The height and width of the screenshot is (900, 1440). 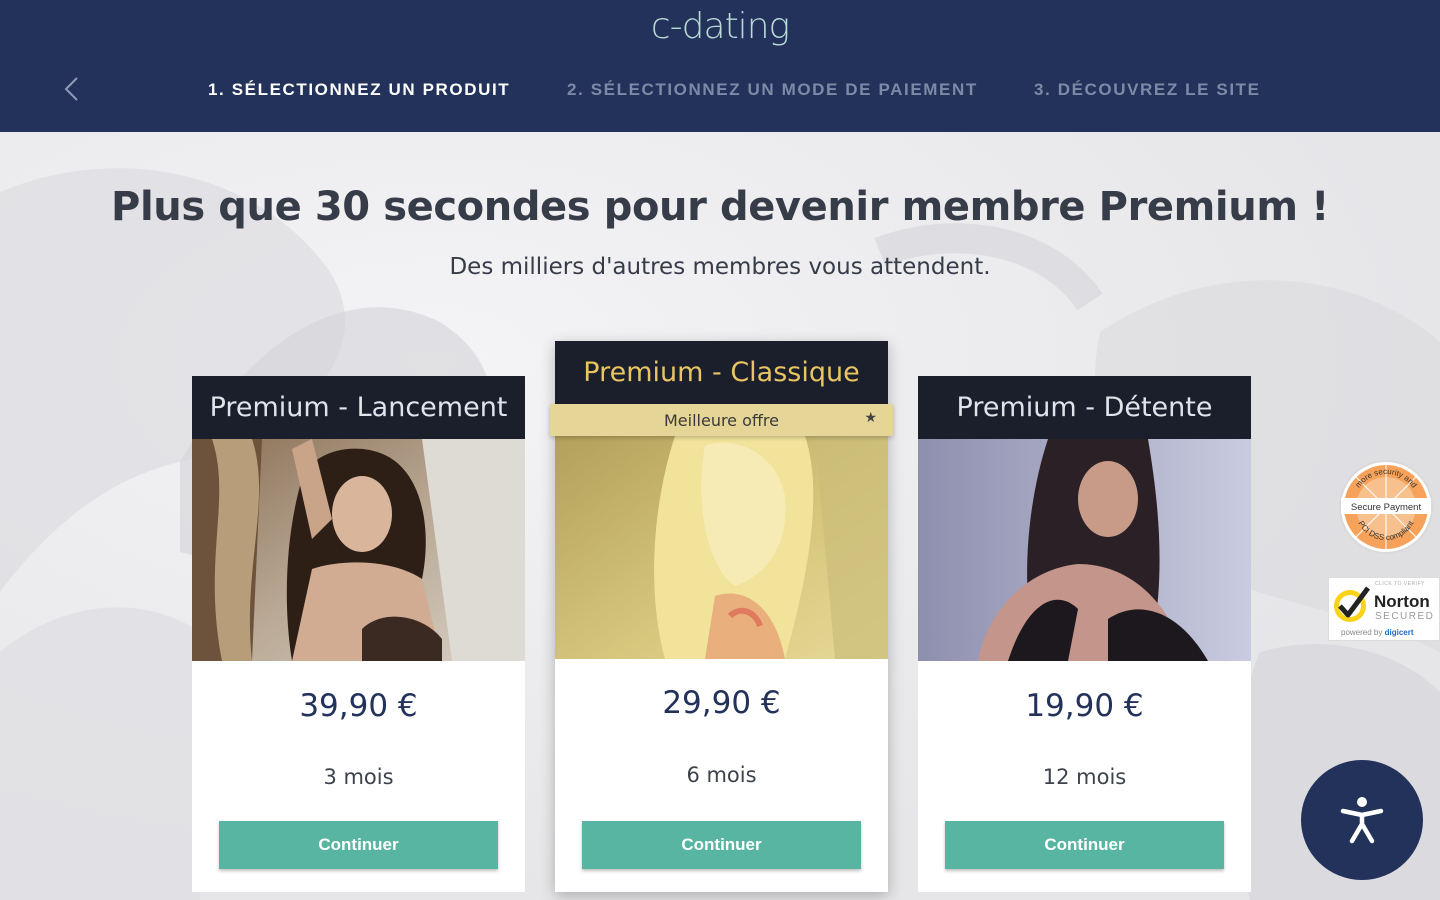 What do you see at coordinates (870, 418) in the screenshot?
I see `star-icon: ★` at bounding box center [870, 418].